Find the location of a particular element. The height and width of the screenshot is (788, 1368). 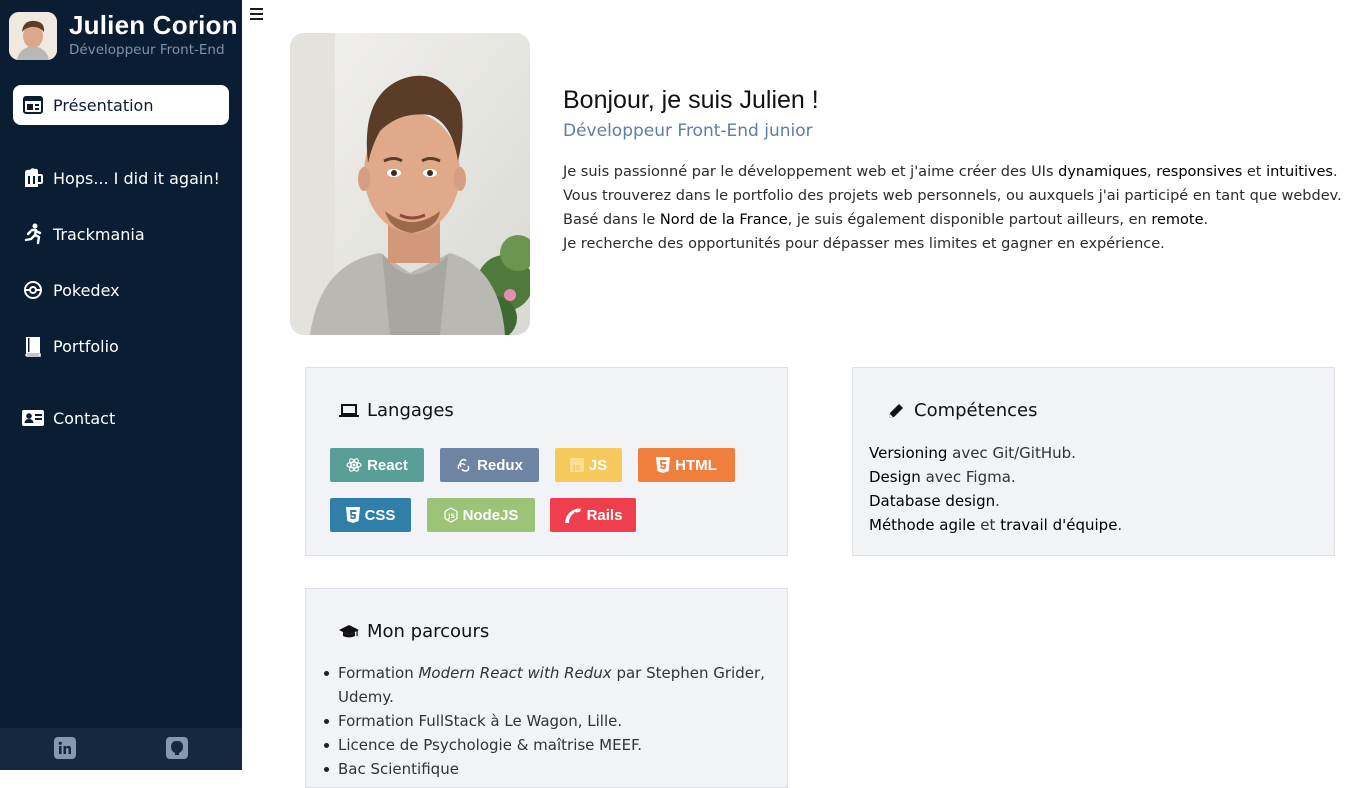

nav-label: Portfolio is located at coordinates (86, 346).